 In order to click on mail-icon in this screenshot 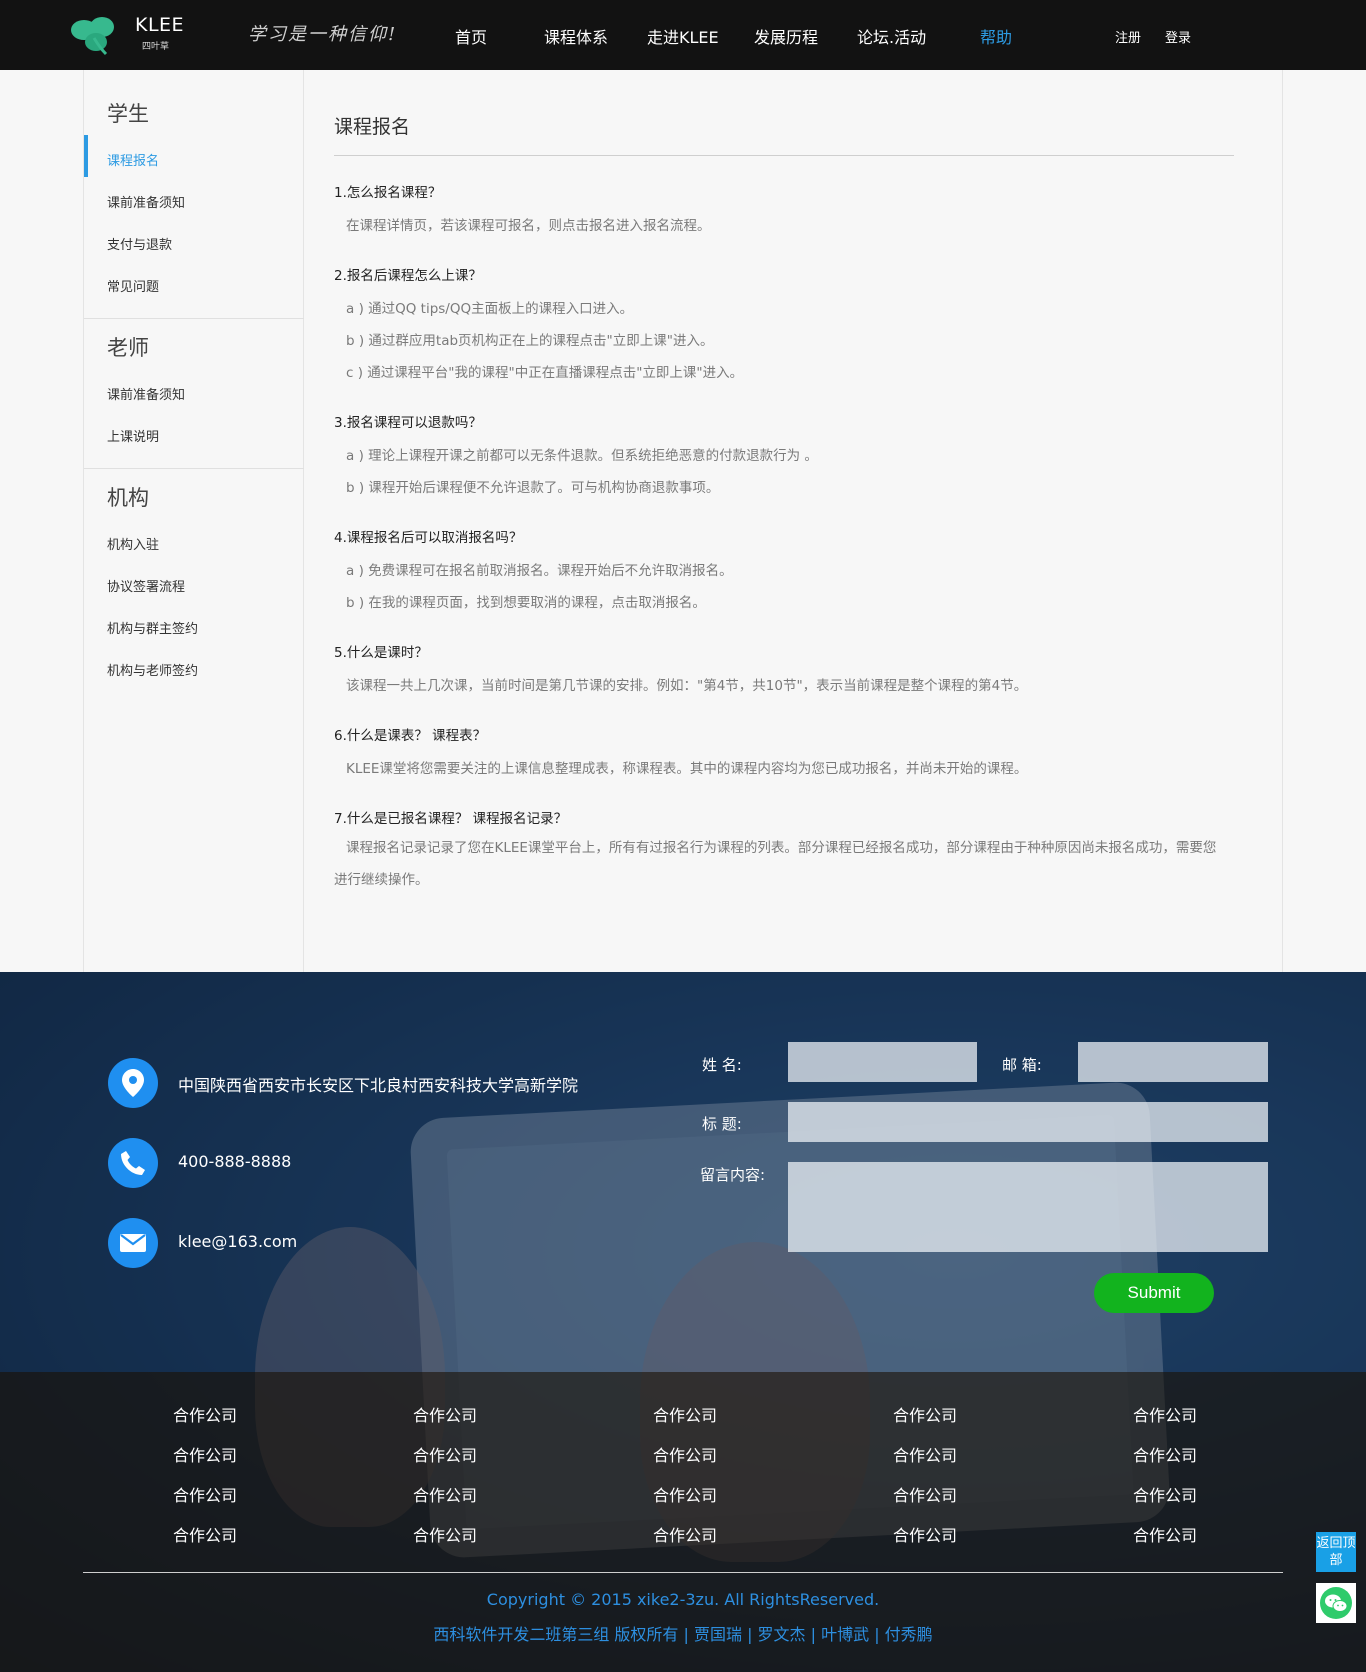, I will do `click(133, 1243)`.